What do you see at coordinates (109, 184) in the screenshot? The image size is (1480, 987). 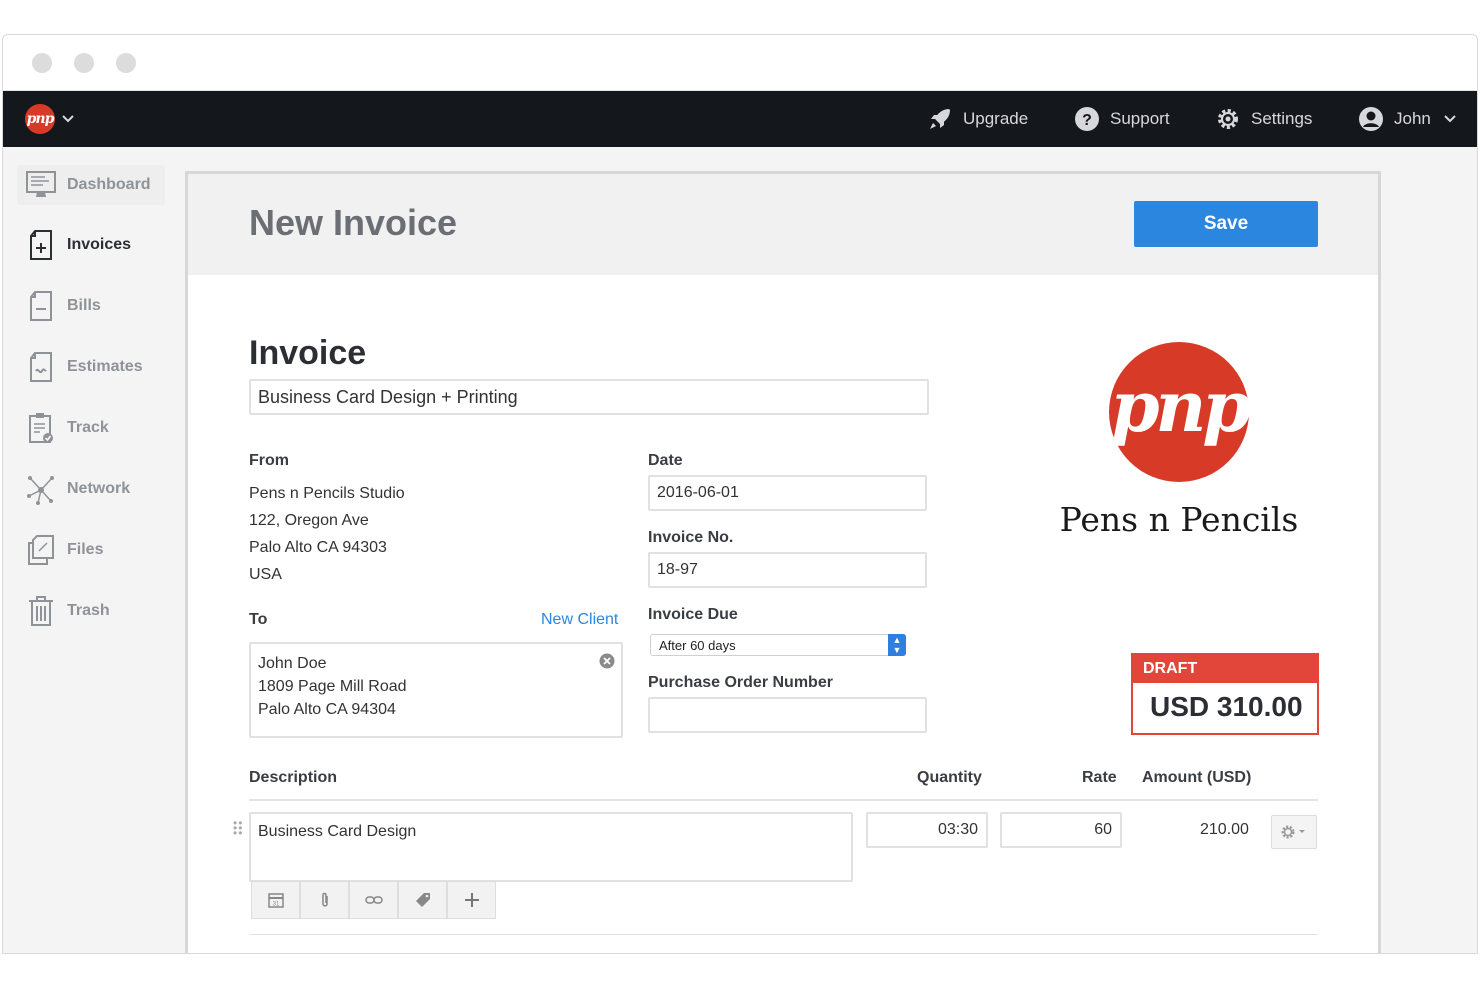 I see `sidebar-item-label: Dashboard` at bounding box center [109, 184].